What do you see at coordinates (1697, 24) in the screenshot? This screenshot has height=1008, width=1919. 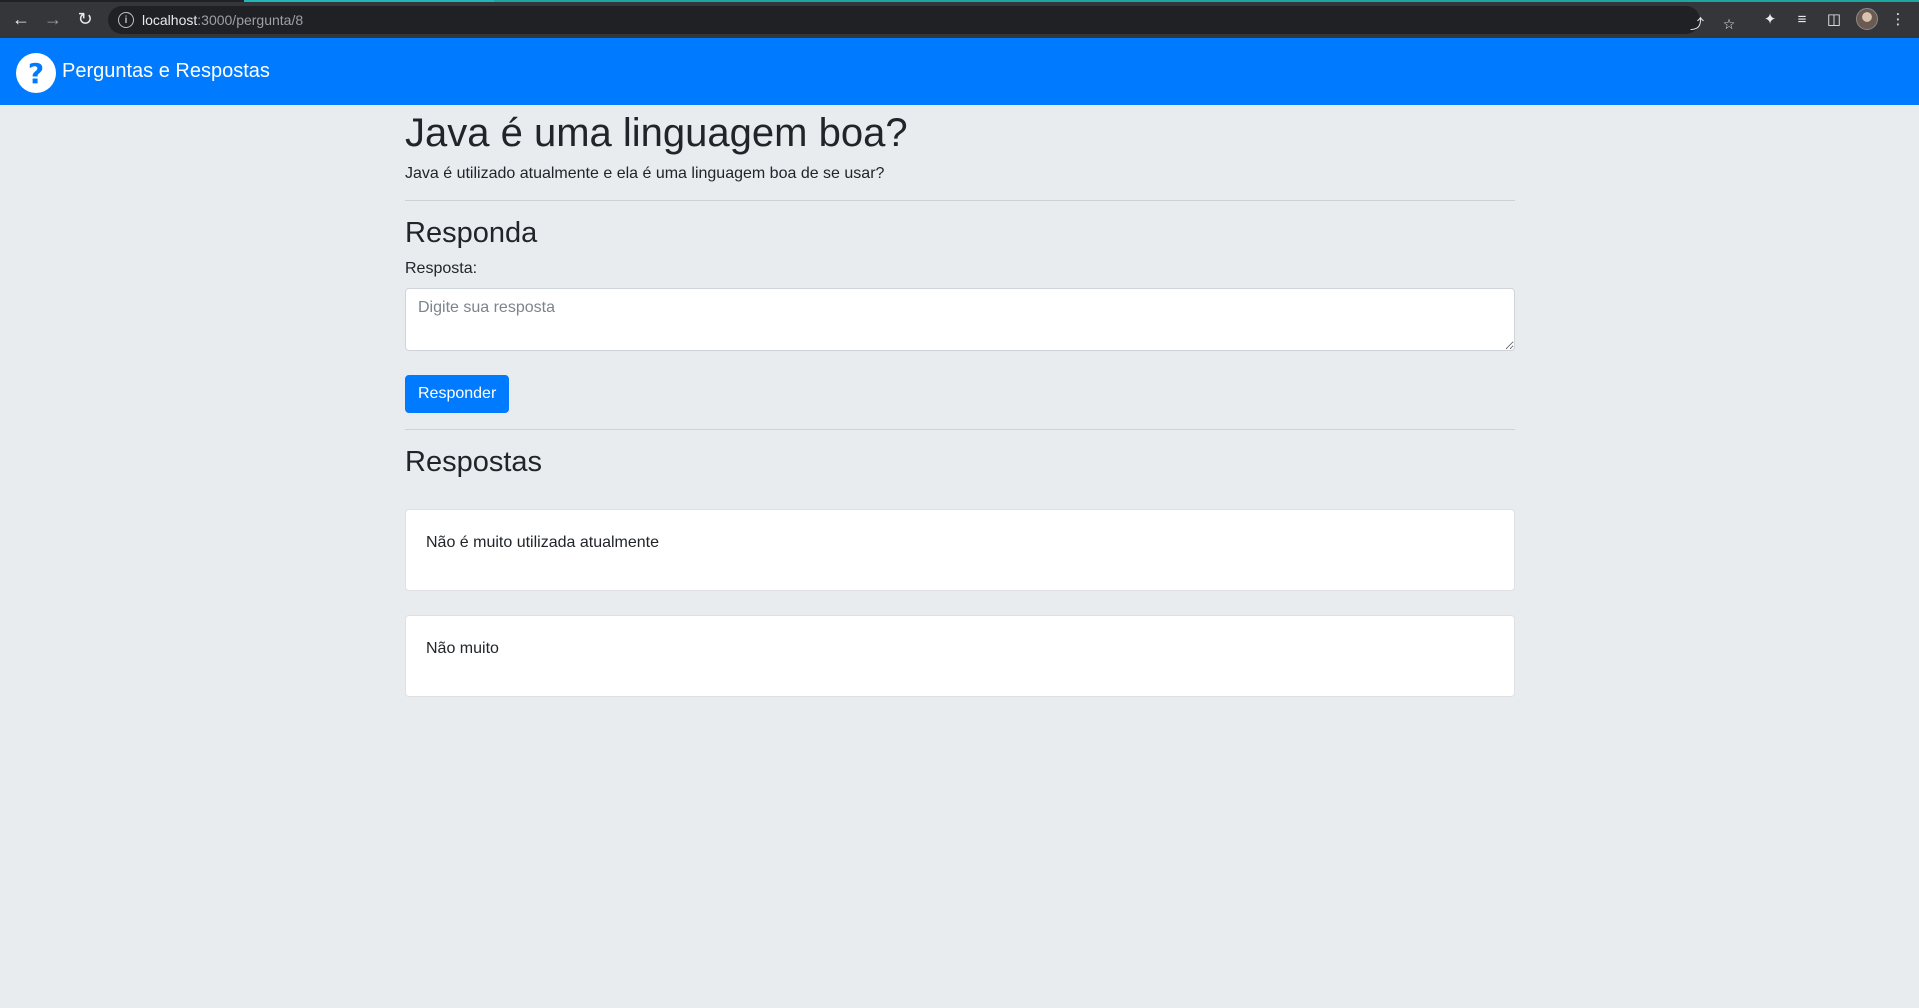 I see `share-icon: ⤴` at bounding box center [1697, 24].